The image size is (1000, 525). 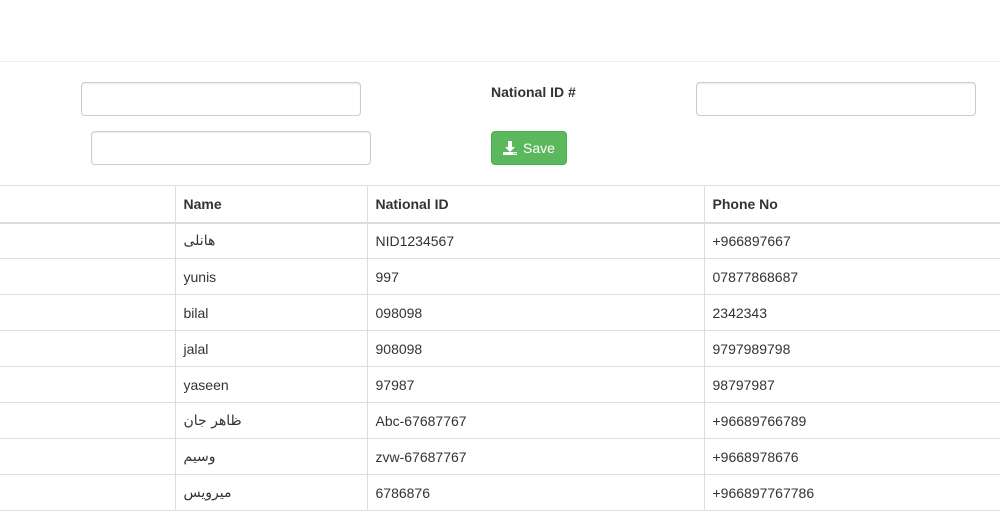 What do you see at coordinates (535, 492) in the screenshot?
I see `national-id-cell: 6786876` at bounding box center [535, 492].